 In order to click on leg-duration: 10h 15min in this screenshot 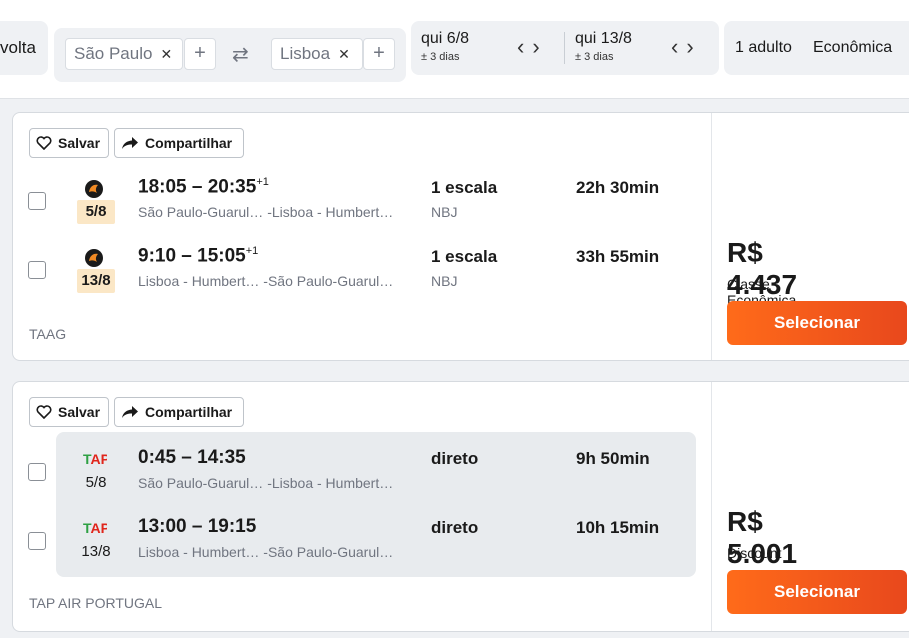, I will do `click(618, 527)`.